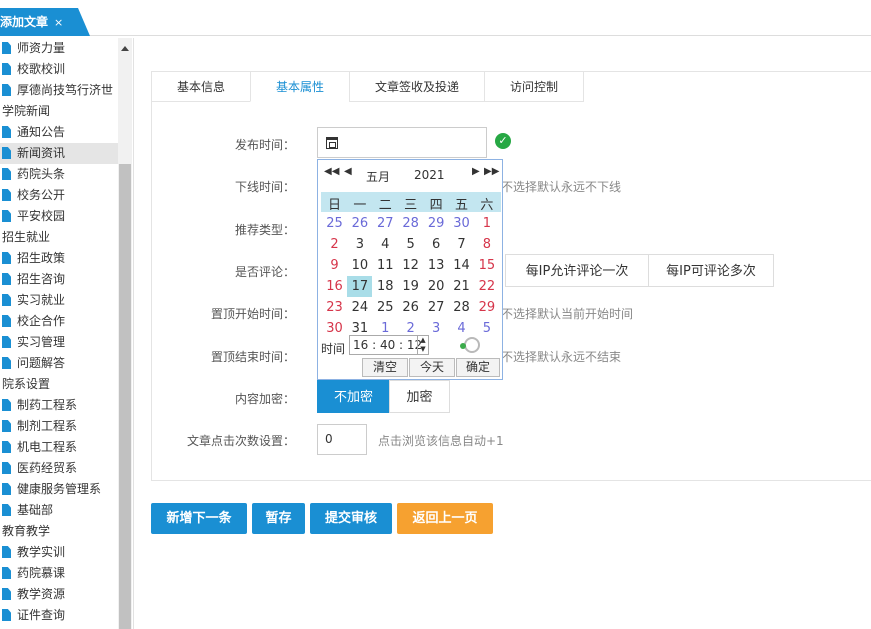 This screenshot has width=871, height=629. What do you see at coordinates (59, 132) in the screenshot?
I see `sidebar-item: 通知公告` at bounding box center [59, 132].